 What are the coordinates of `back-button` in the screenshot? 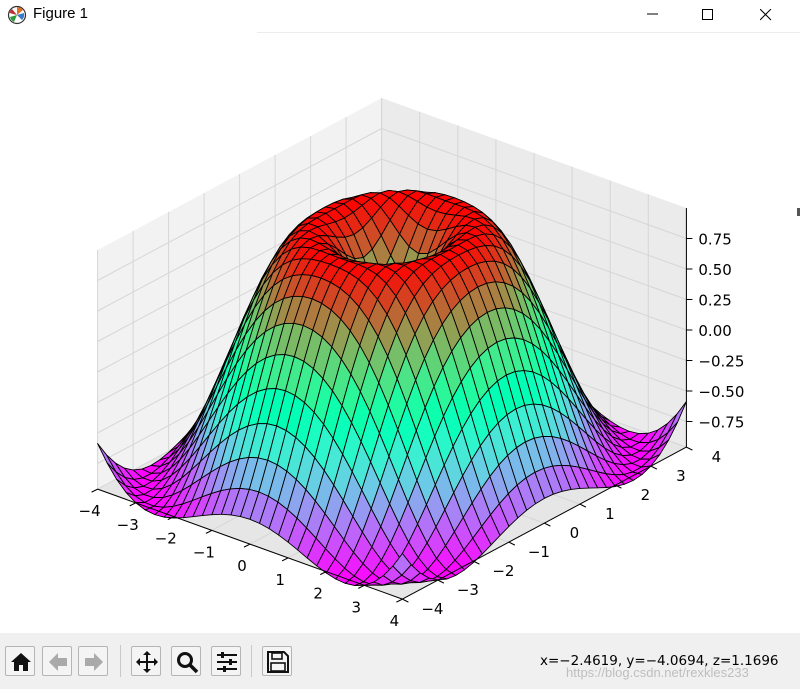 It's located at (57, 661).